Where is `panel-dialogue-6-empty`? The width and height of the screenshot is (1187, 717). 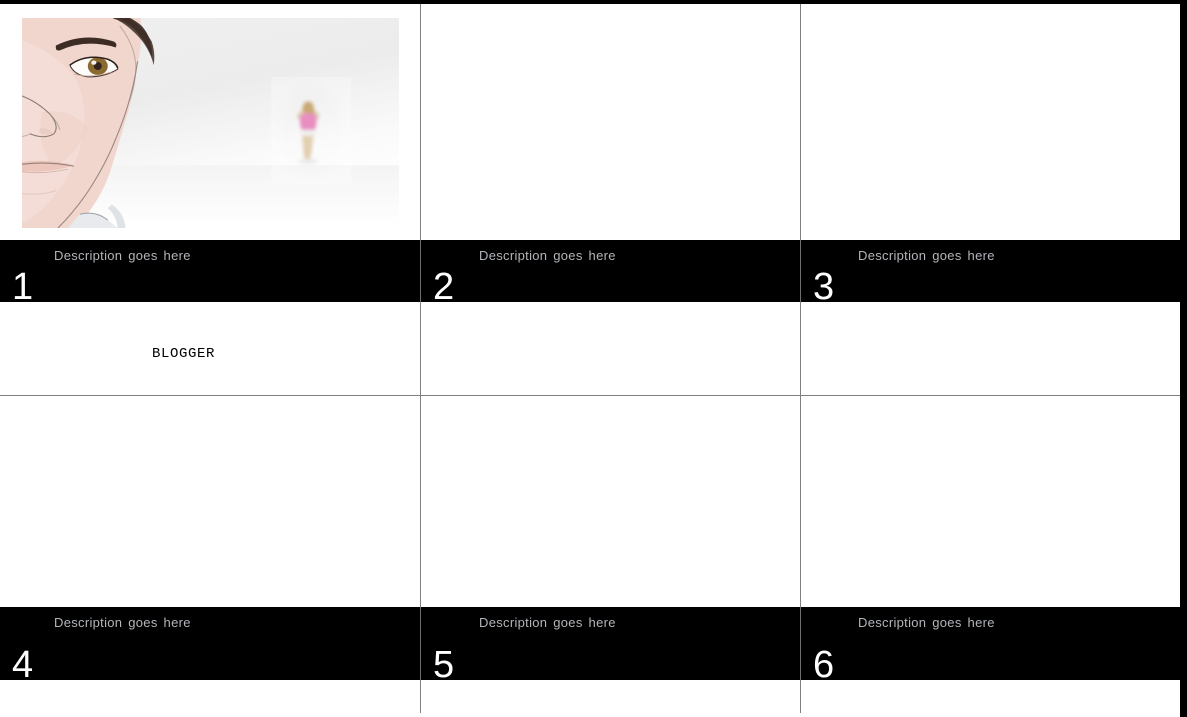
panel-dialogue-6-empty is located at coordinates (990, 696).